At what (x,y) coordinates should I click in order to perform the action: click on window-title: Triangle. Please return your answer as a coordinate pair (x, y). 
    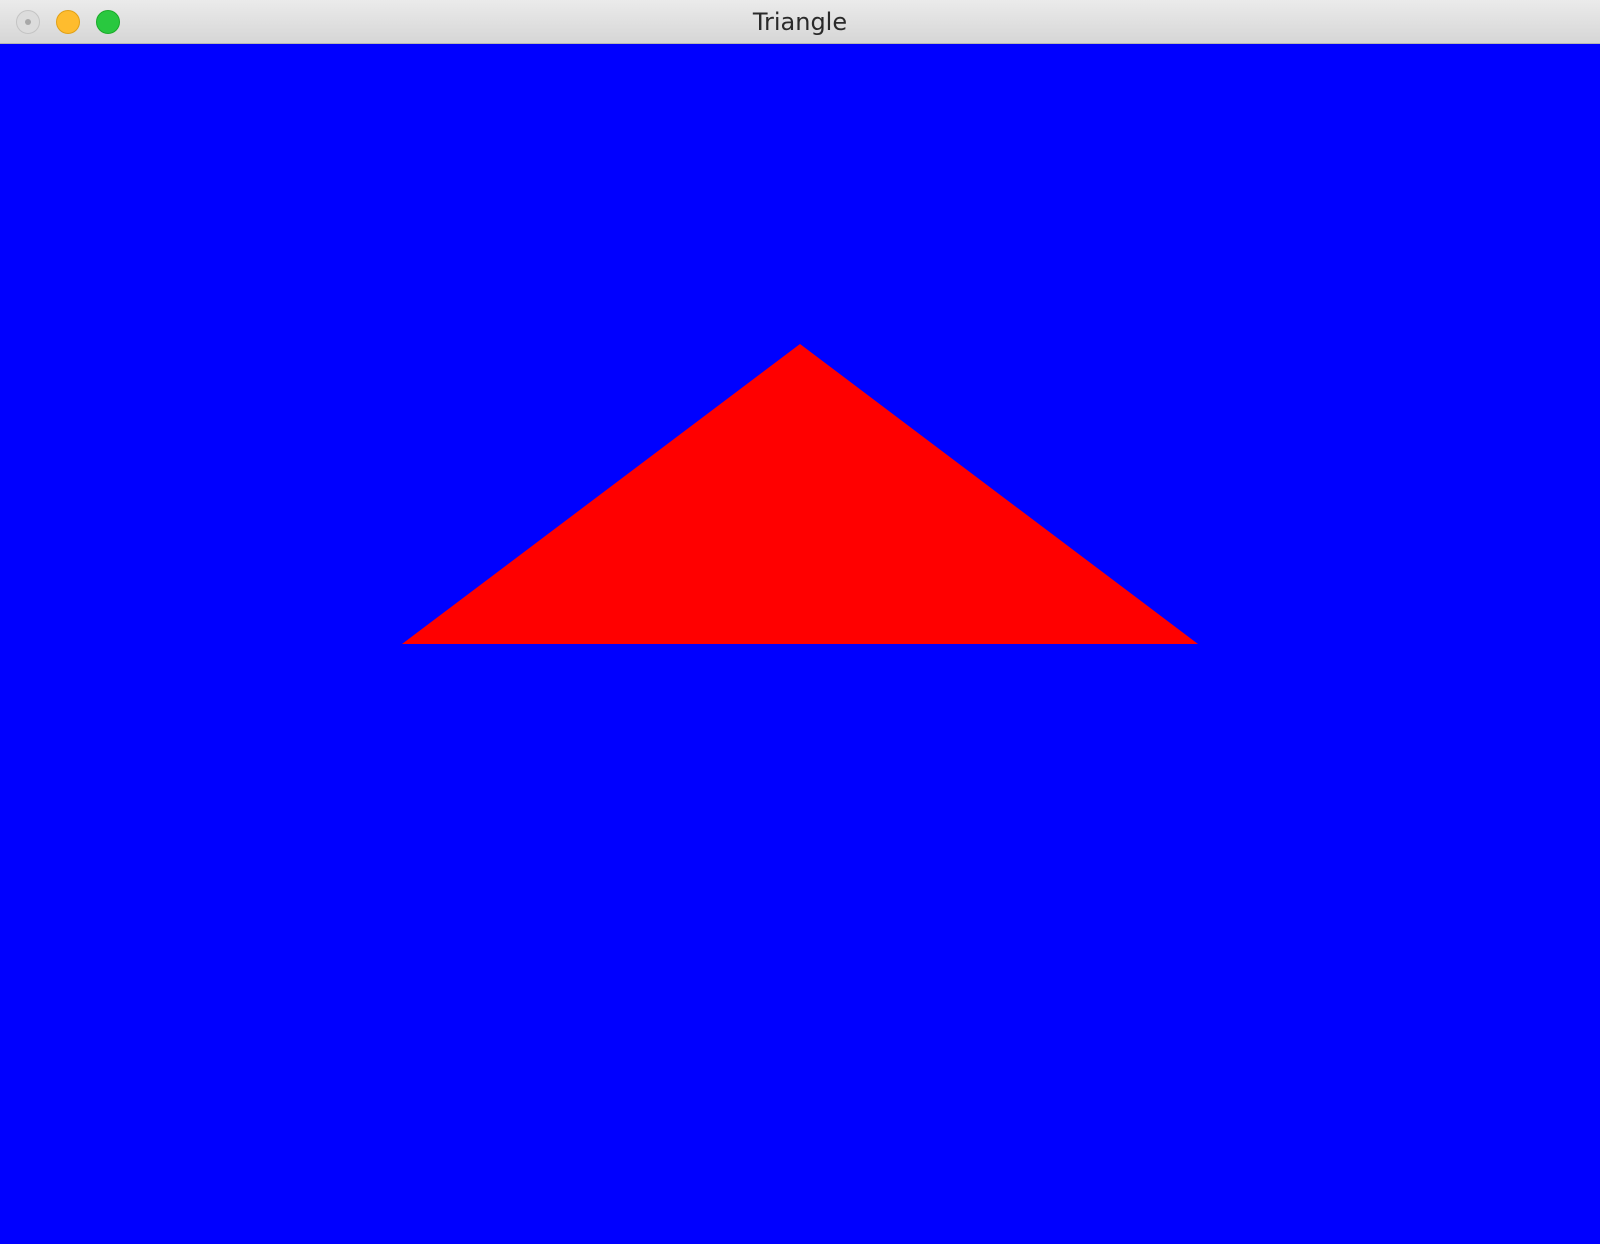
    Looking at the image, I should click on (800, 22).